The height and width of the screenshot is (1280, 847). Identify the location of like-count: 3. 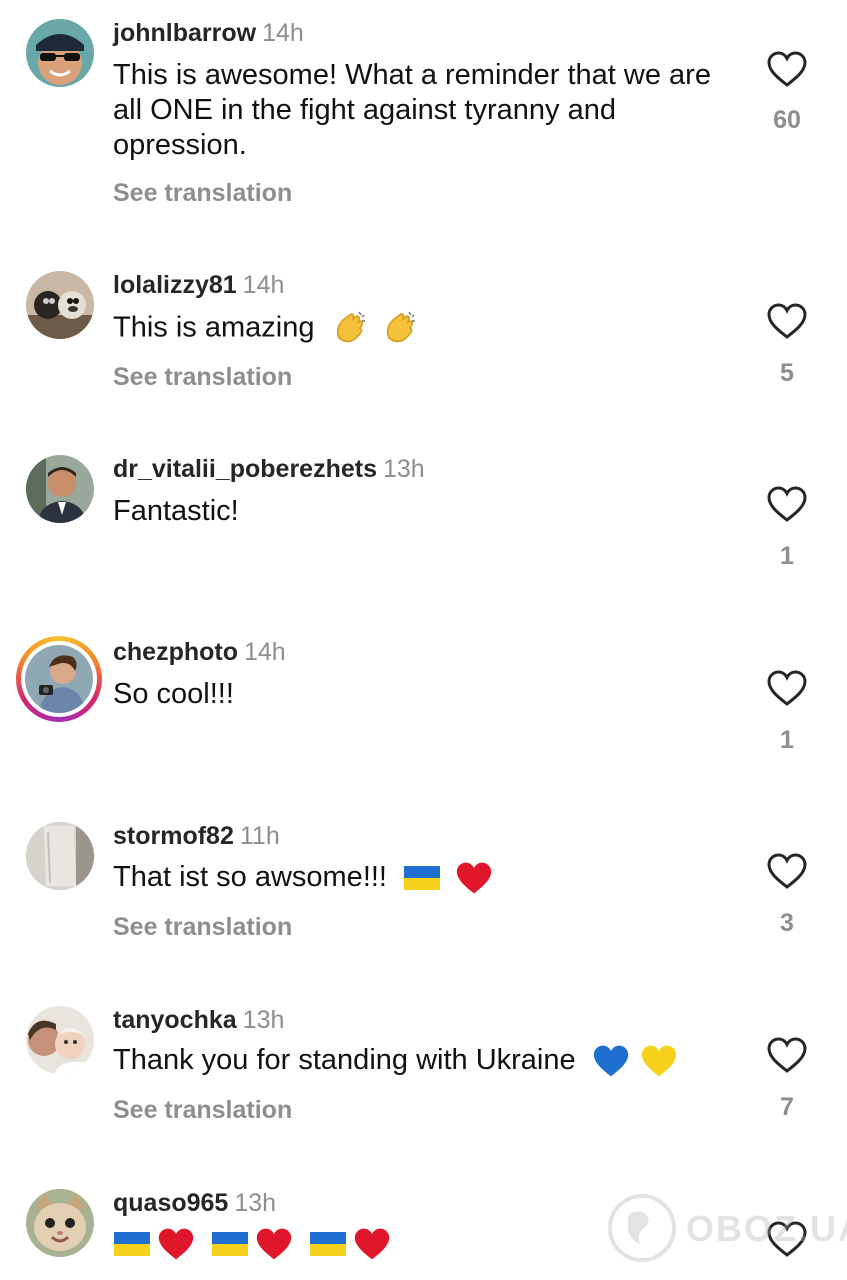
(787, 923).